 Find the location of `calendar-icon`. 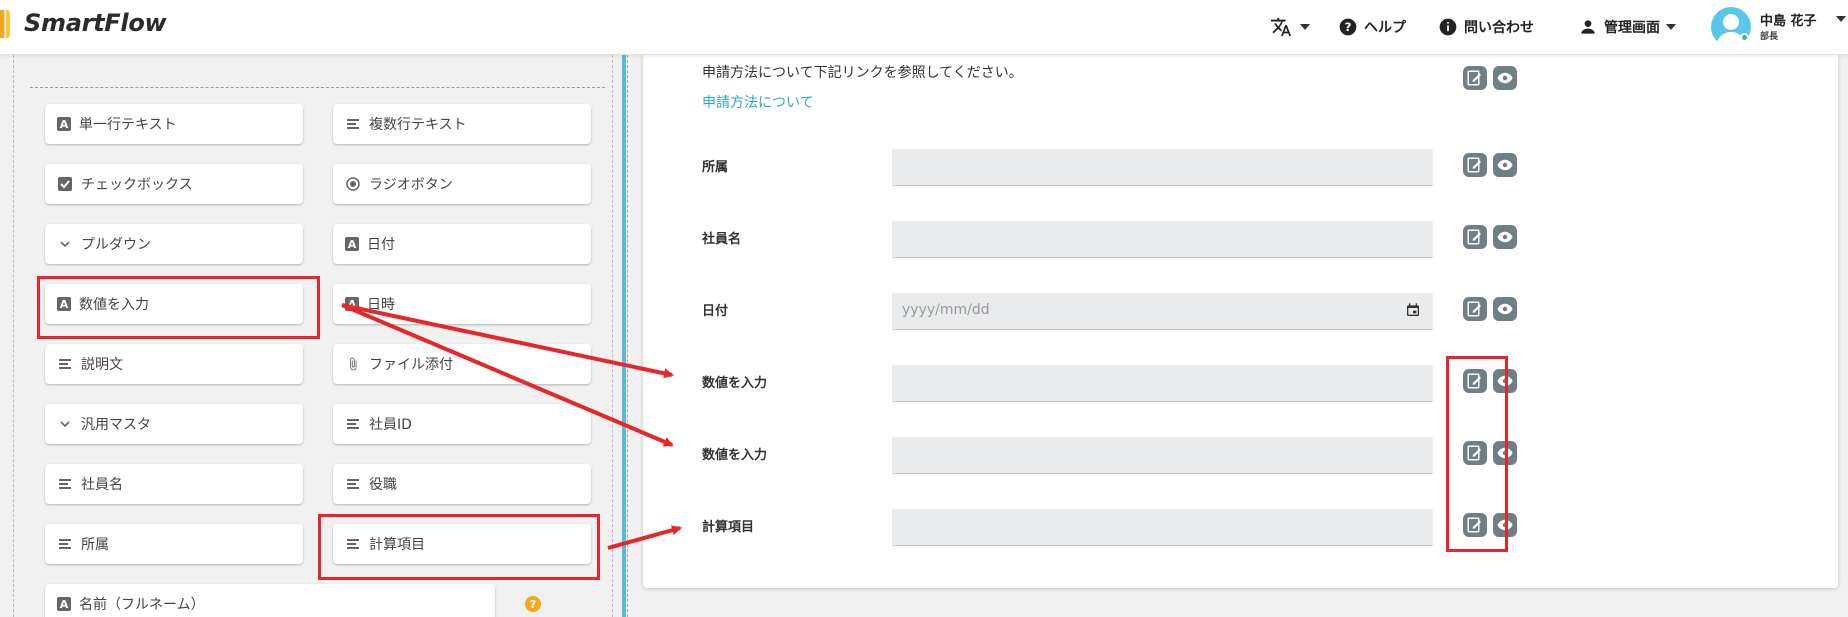

calendar-icon is located at coordinates (1413, 312).